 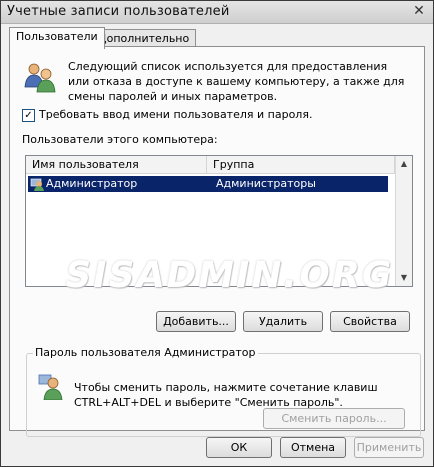 What do you see at coordinates (389, 447) in the screenshot?
I see `apply-button: Применить` at bounding box center [389, 447].